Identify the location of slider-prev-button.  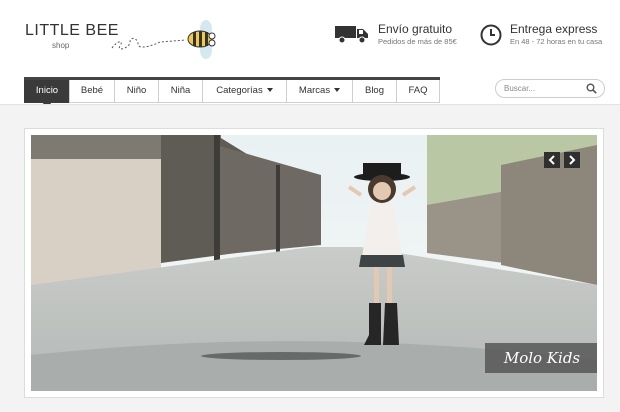
(552, 160).